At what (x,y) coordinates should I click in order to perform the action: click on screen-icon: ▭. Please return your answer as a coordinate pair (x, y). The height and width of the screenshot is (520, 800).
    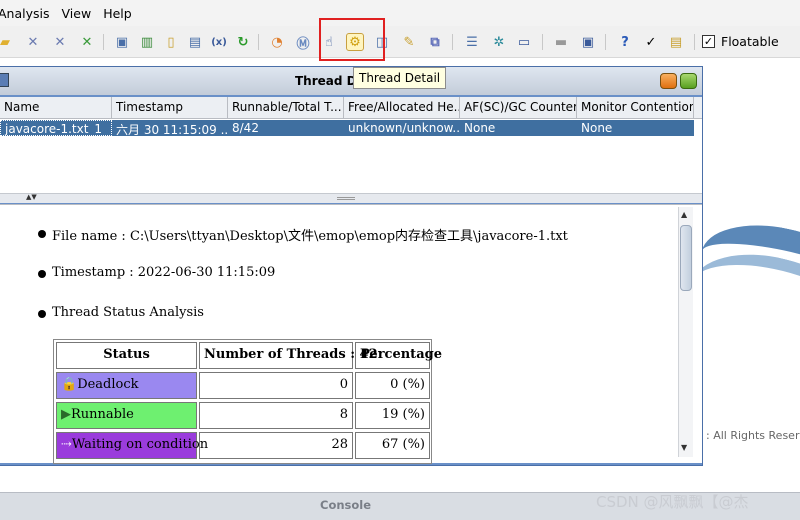
    Looking at the image, I should click on (524, 42).